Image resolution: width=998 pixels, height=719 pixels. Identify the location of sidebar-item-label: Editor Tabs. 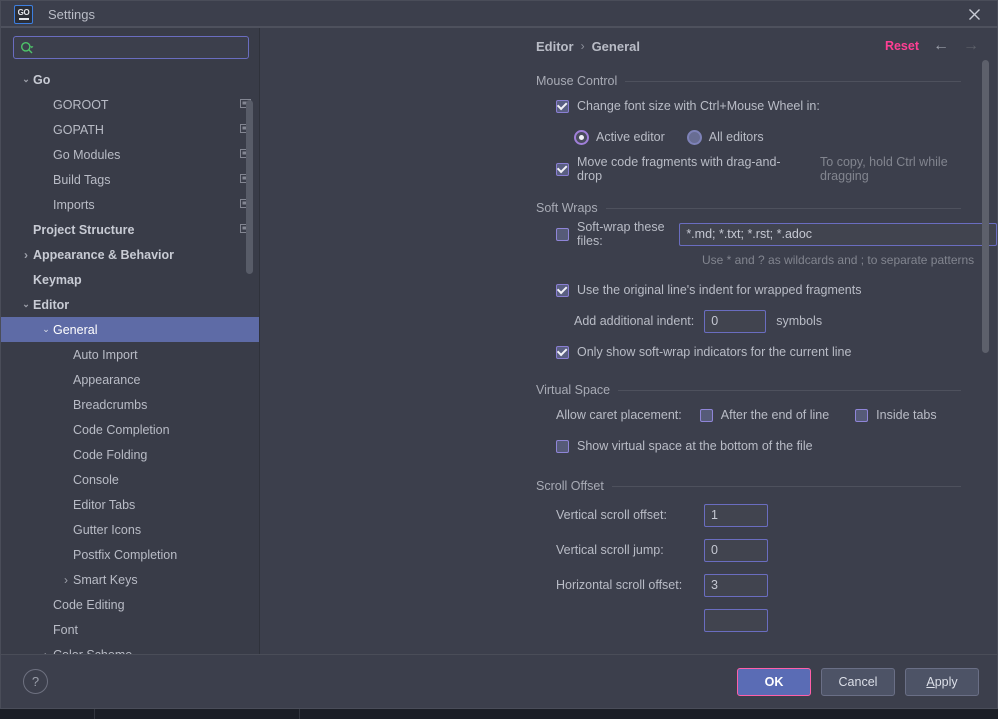
(104, 504).